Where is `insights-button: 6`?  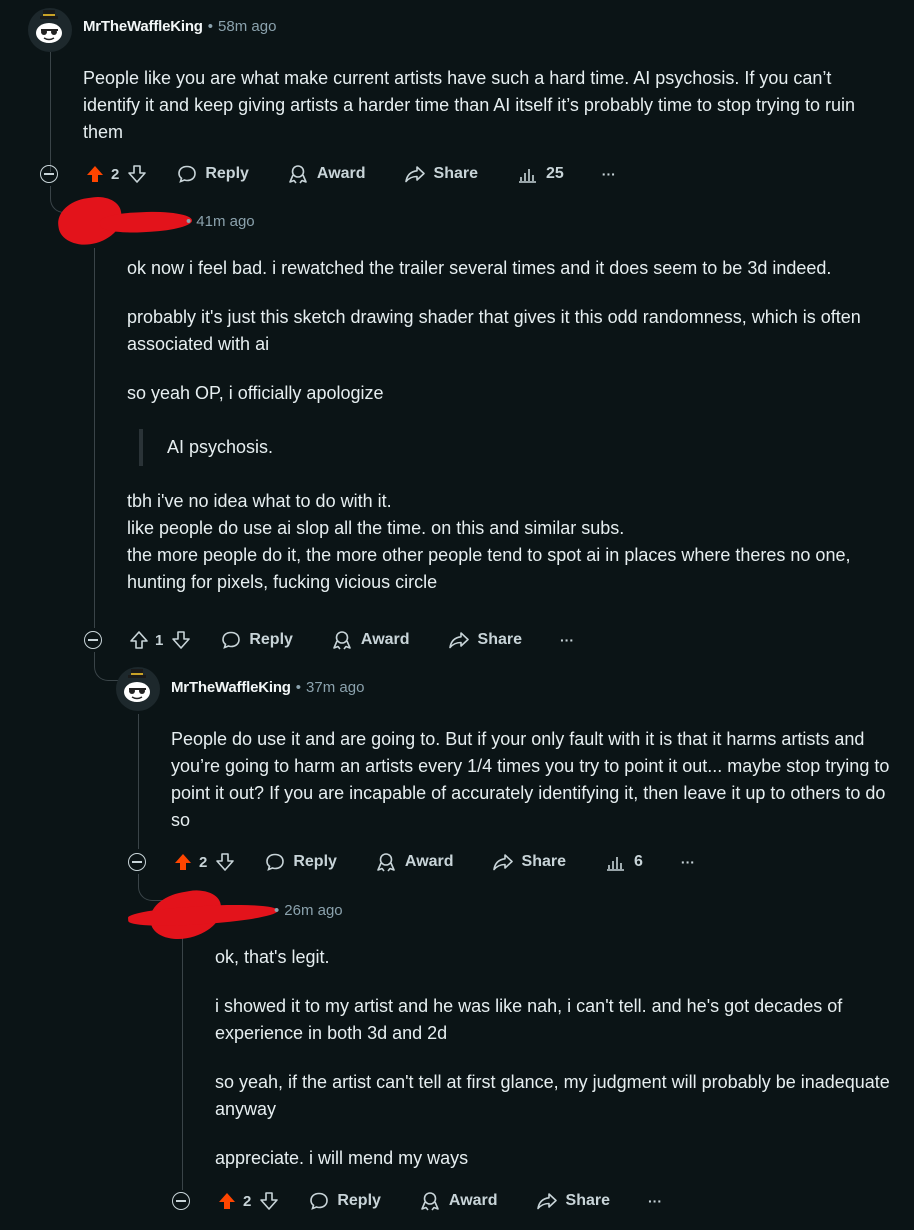 insights-button: 6 is located at coordinates (623, 862).